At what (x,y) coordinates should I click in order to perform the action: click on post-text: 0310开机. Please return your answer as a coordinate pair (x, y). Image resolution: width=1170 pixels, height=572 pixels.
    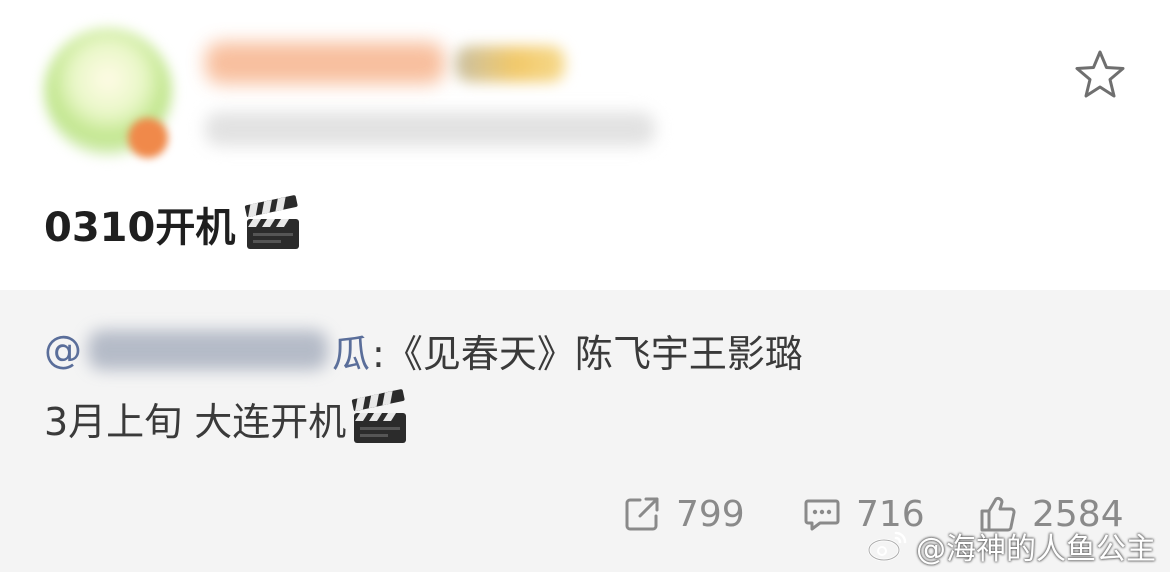
    Looking at the image, I should click on (173, 224).